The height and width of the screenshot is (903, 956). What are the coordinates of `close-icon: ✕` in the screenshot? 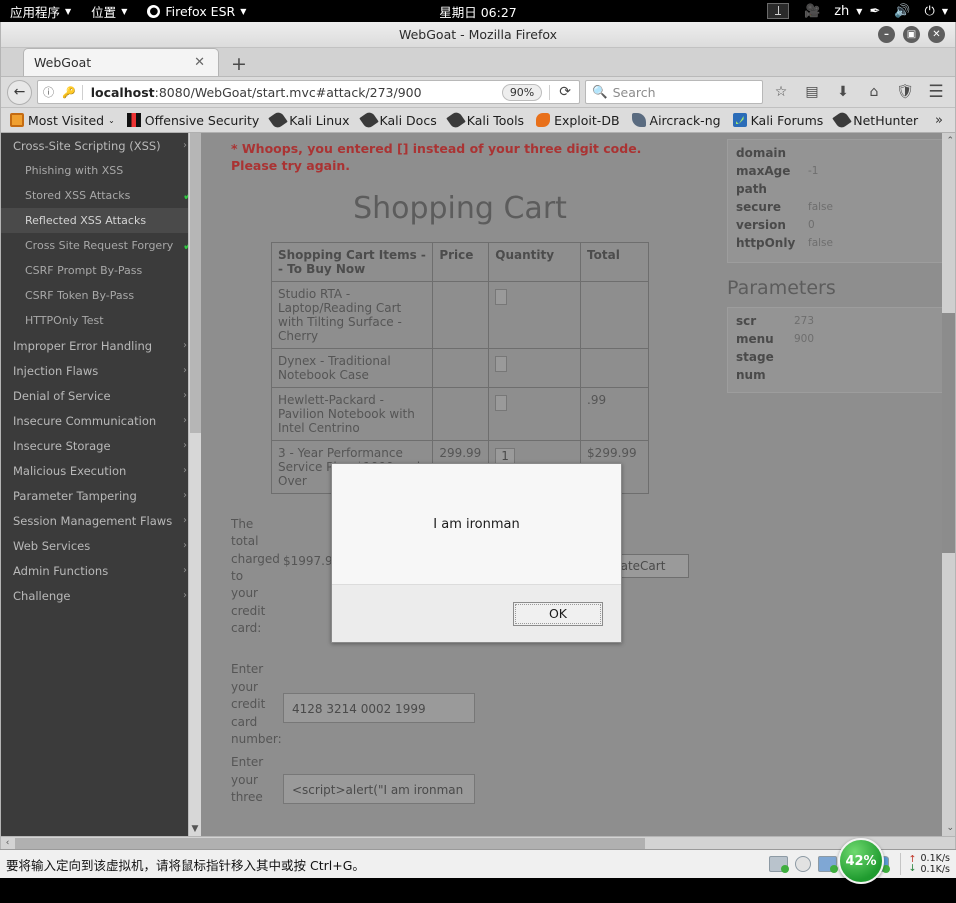 It's located at (199, 62).